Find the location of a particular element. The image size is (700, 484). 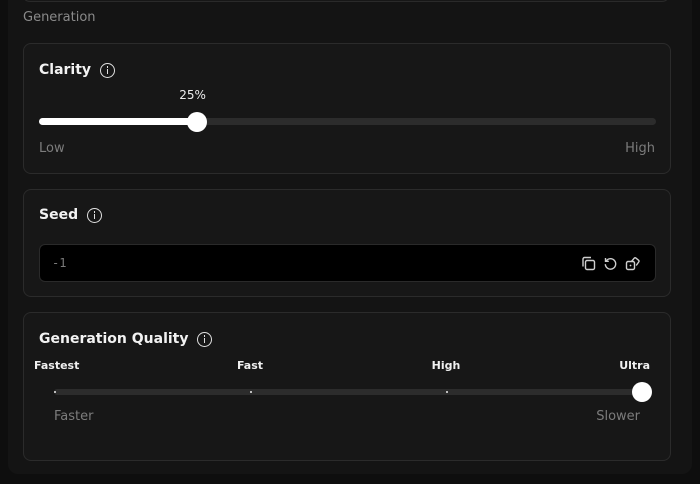

clarity-low-label: Low is located at coordinates (52, 148).